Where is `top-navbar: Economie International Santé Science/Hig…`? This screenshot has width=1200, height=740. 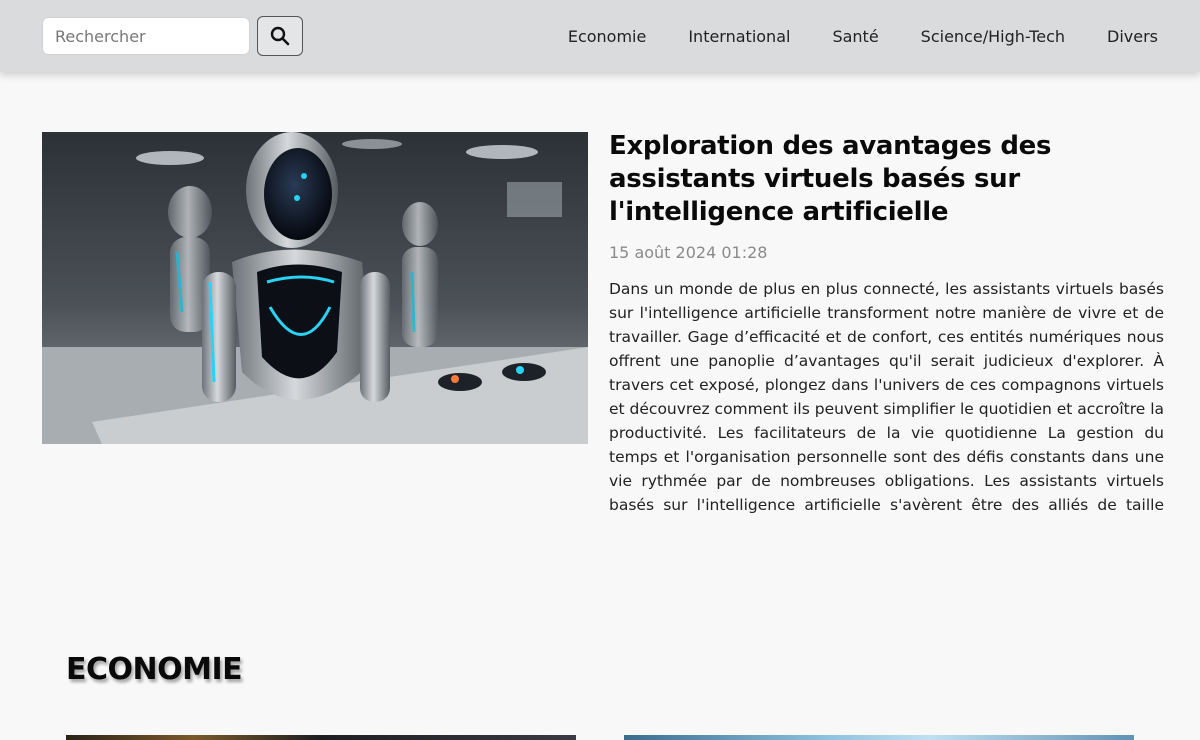 top-navbar: Economie International Santé Science/Hig… is located at coordinates (600, 36).